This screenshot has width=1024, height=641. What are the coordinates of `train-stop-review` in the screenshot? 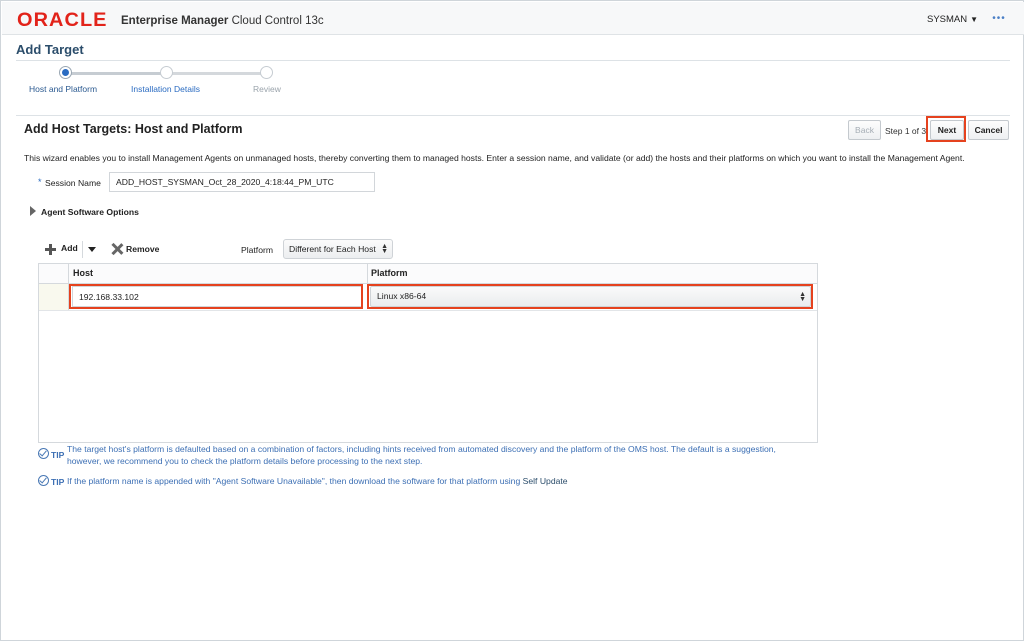 It's located at (266, 72).